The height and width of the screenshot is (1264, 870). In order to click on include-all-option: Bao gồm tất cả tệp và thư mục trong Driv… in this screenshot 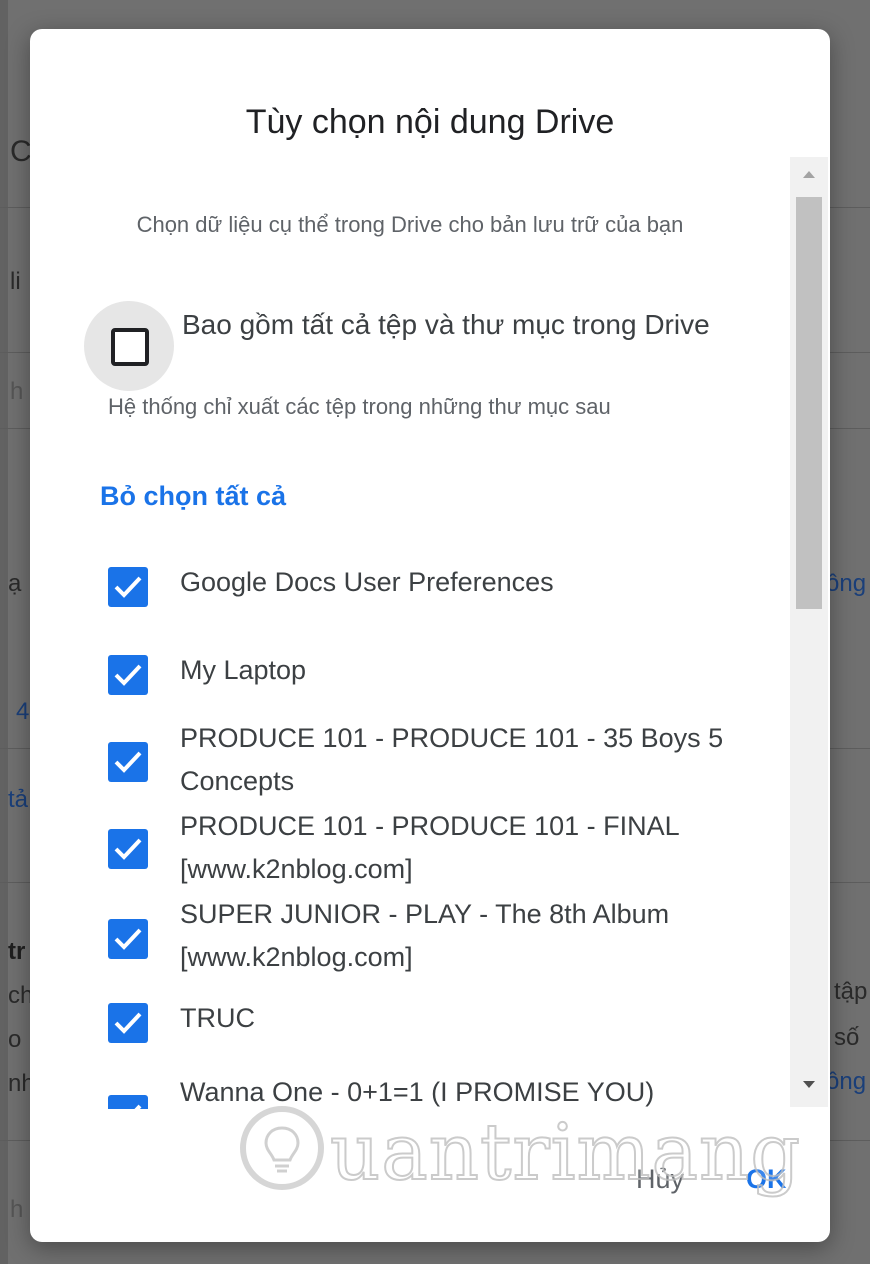, I will do `click(429, 351)`.